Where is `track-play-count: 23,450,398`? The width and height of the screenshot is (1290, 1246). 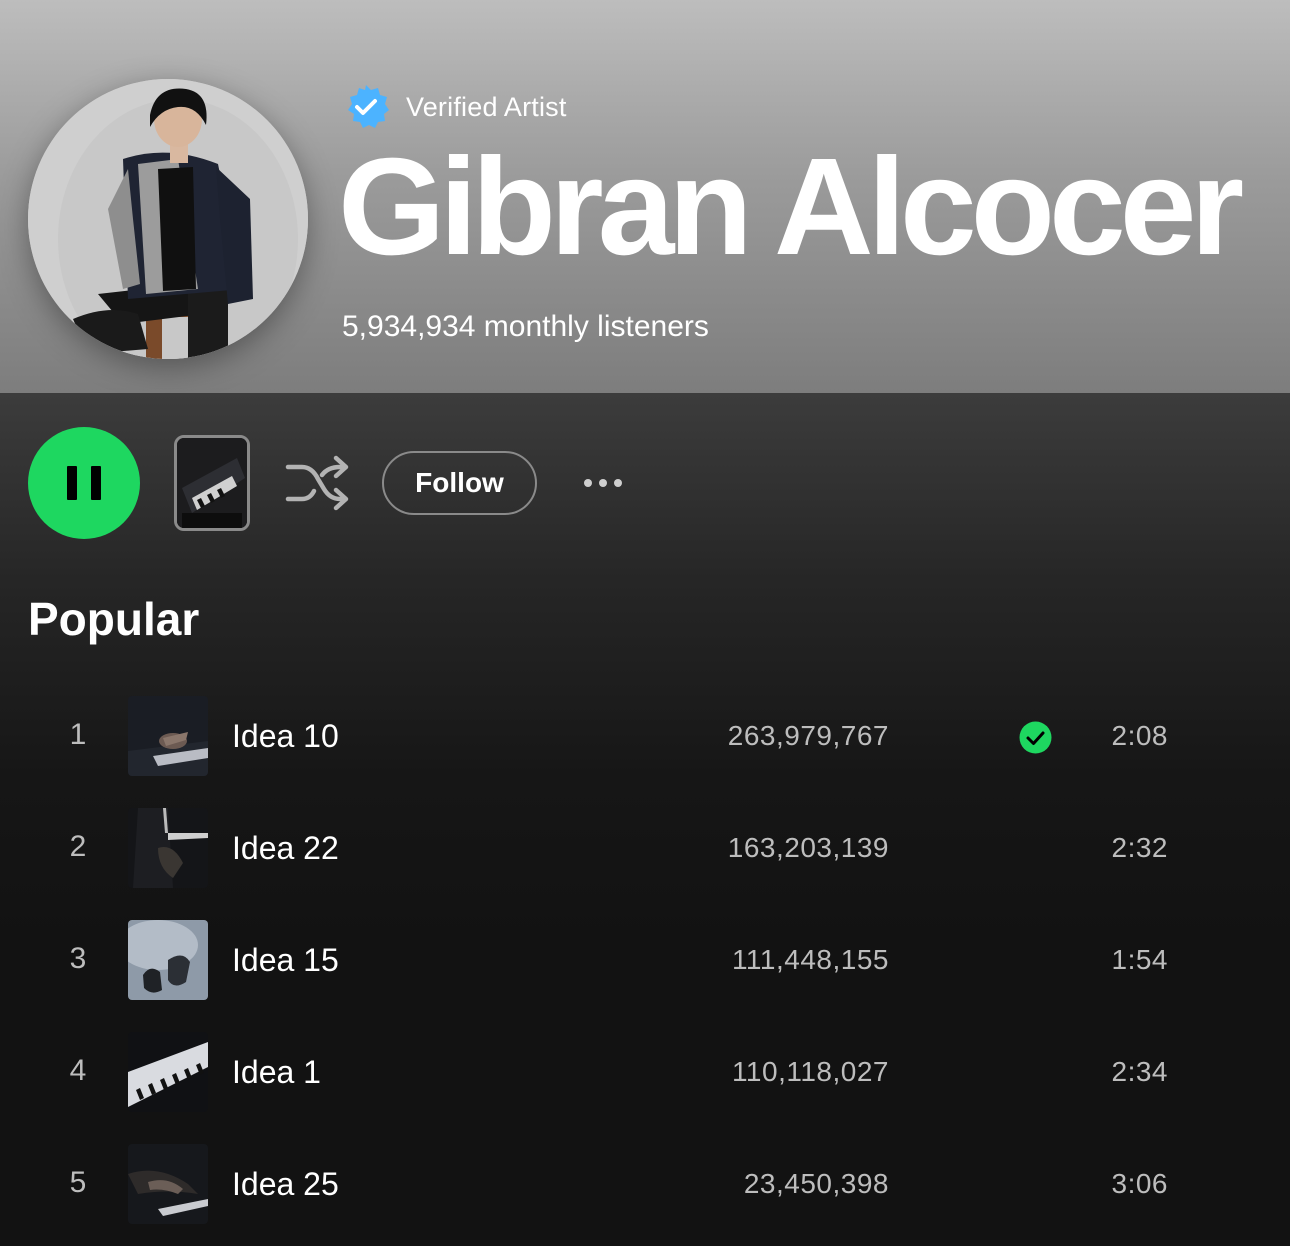
track-play-count: 23,450,398 is located at coordinates (816, 1183).